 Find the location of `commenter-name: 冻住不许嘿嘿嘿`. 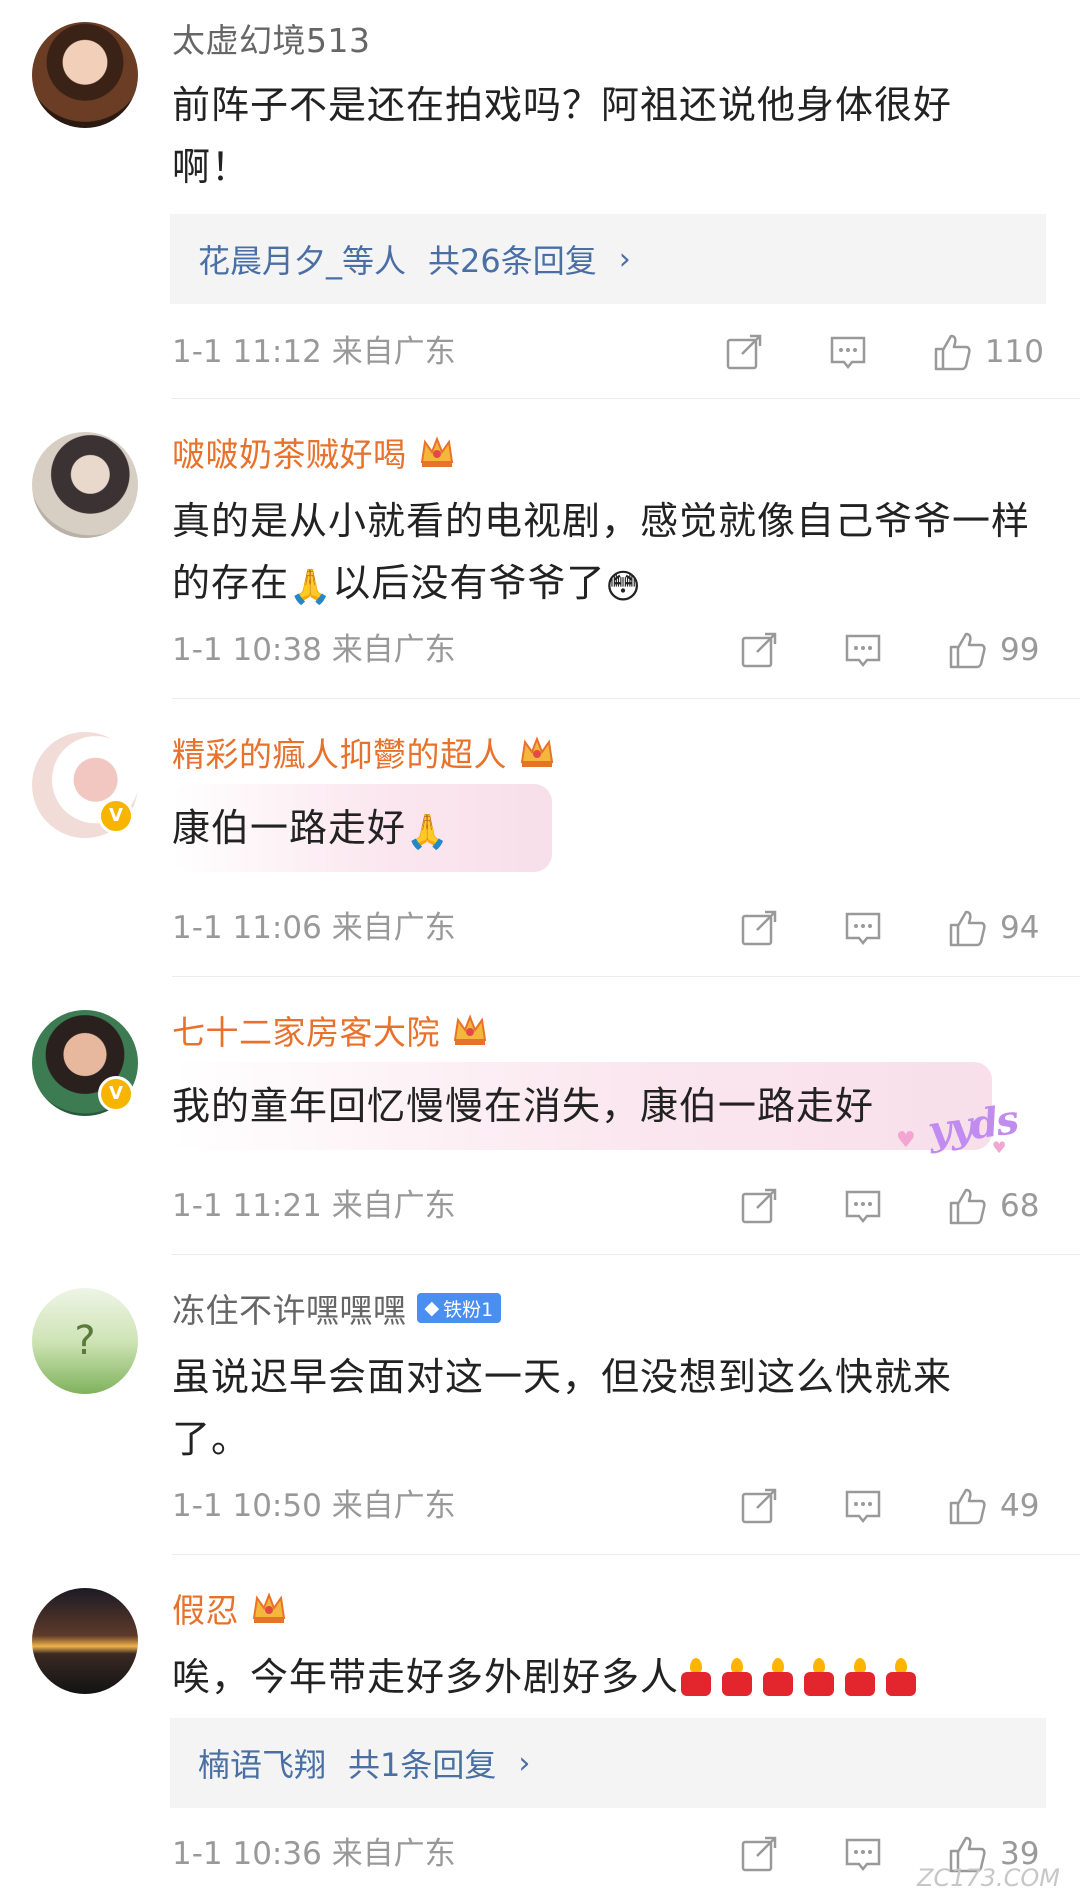

commenter-name: 冻住不许嘿嘿嘿 is located at coordinates (289, 1308).